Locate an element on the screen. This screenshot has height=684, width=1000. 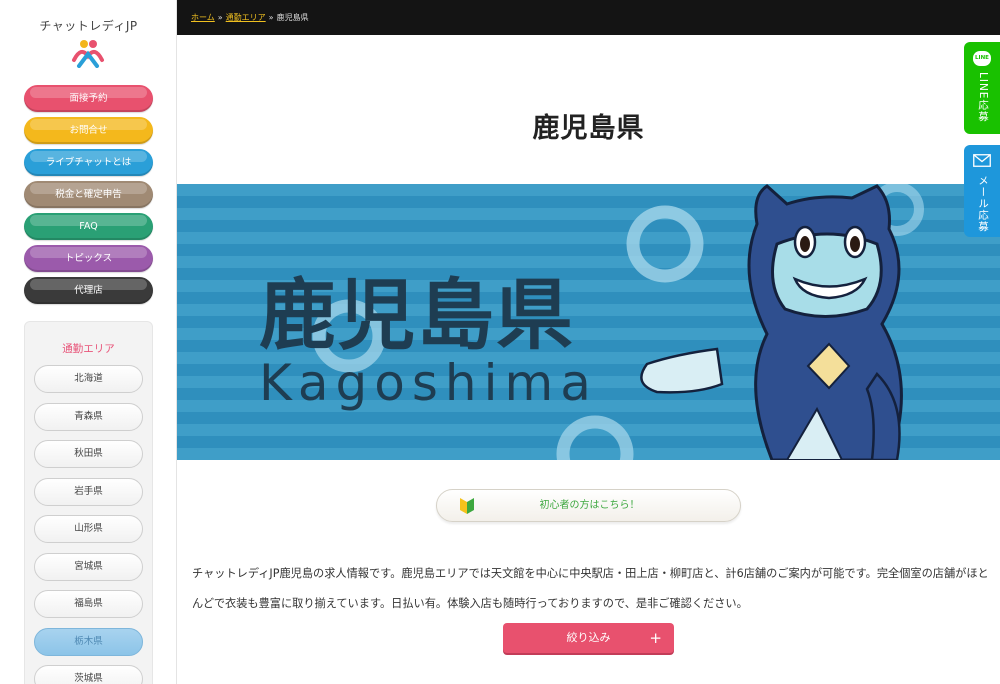
beginner-button: 初心者の方はこちら！ is located at coordinates (588, 505).